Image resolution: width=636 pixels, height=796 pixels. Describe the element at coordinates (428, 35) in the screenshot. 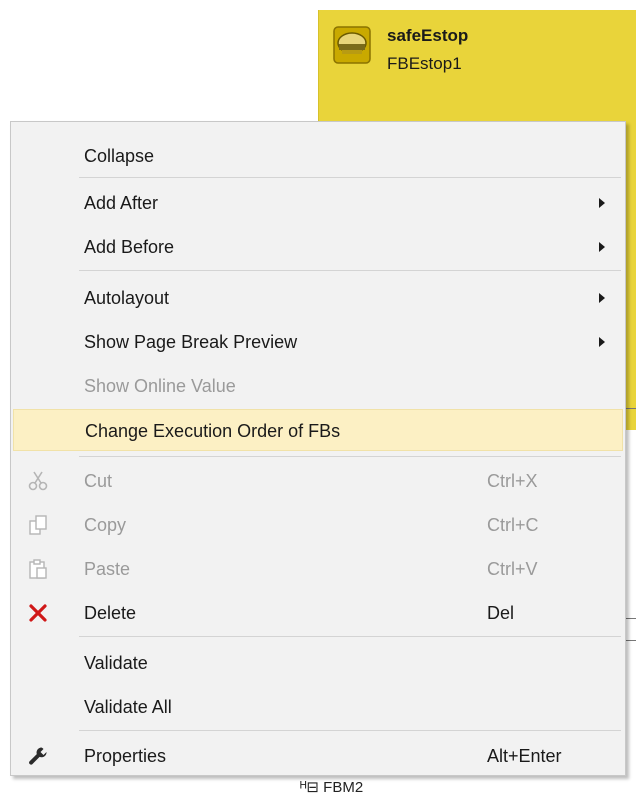

I see `function-block-title: safeEstop` at that location.